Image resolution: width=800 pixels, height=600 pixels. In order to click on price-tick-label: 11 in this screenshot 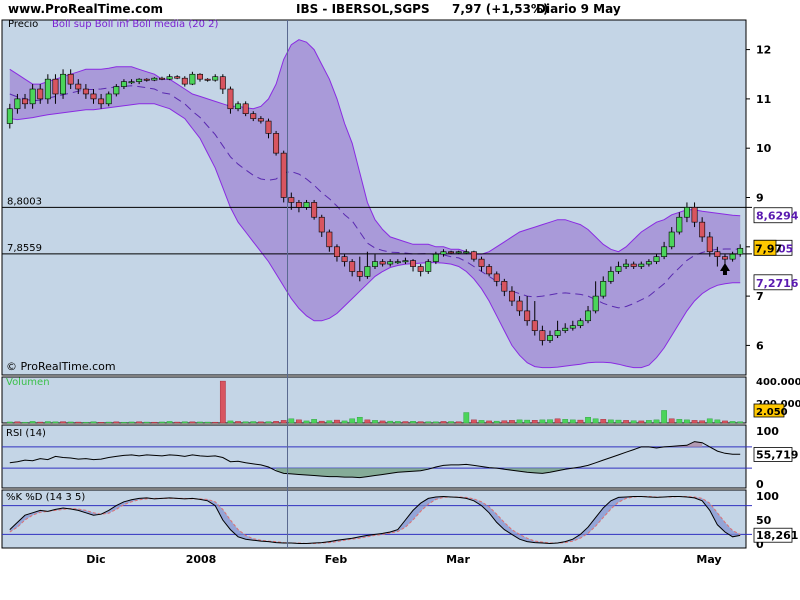, I will do `click(763, 99)`.